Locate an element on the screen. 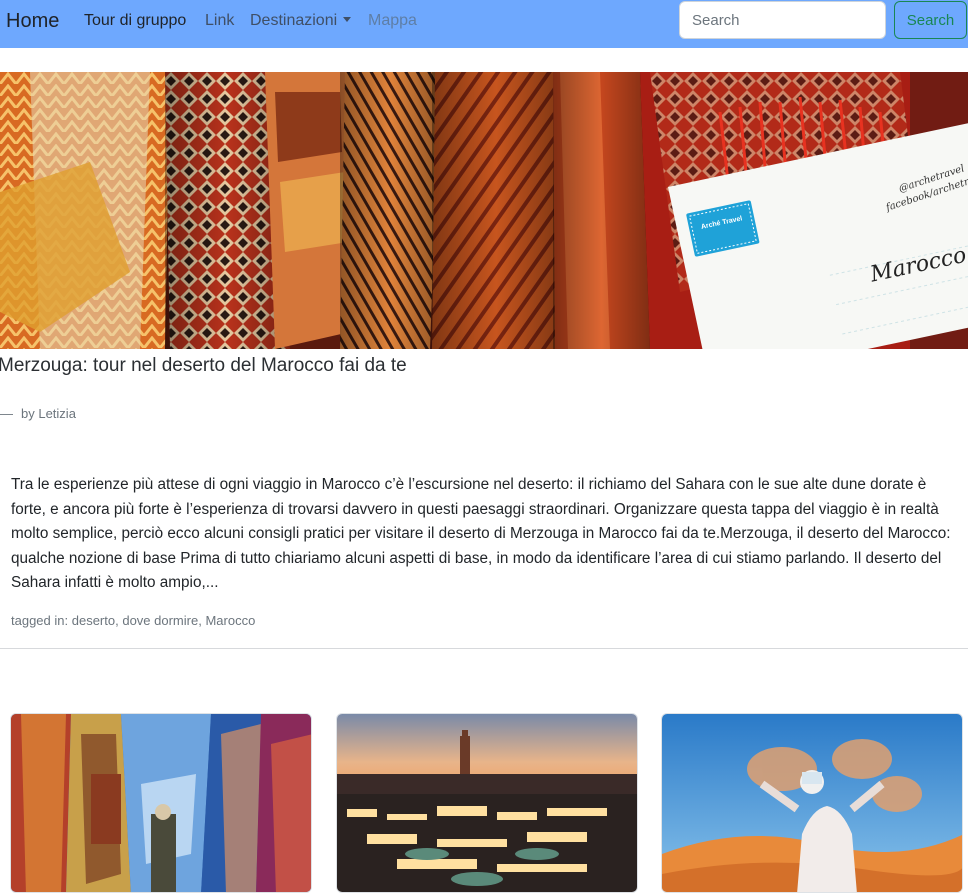 Image resolution: width=968 pixels, height=893 pixels. tag-link-dove-dormire: dove dormire is located at coordinates (160, 620).